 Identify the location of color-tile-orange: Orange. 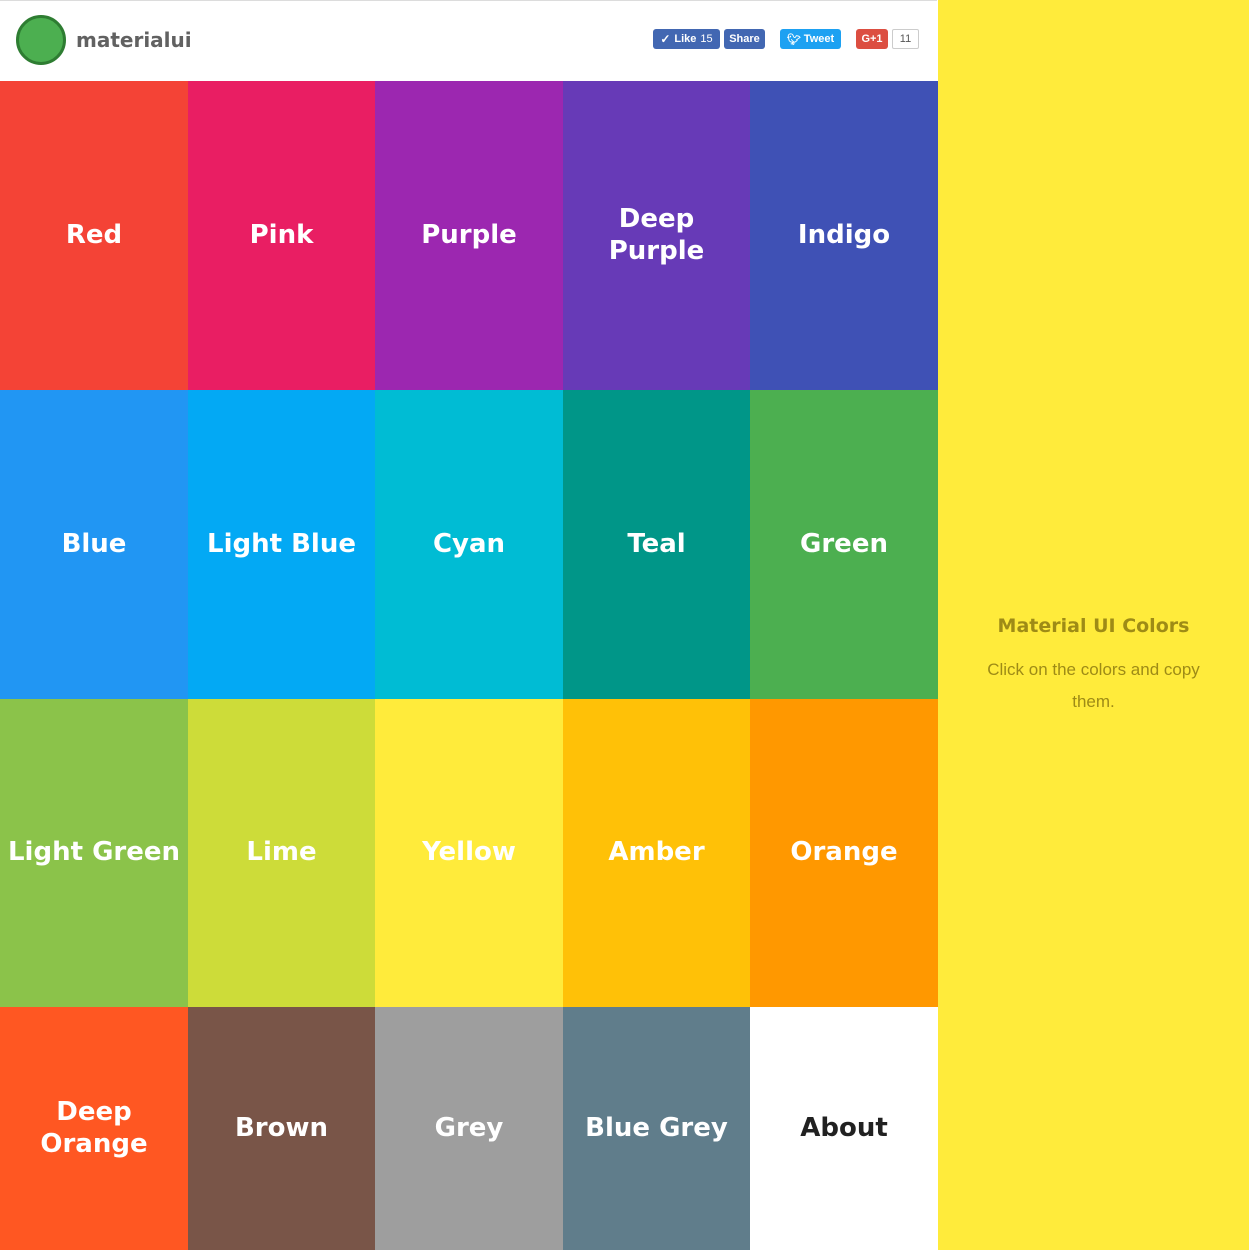
(844, 853).